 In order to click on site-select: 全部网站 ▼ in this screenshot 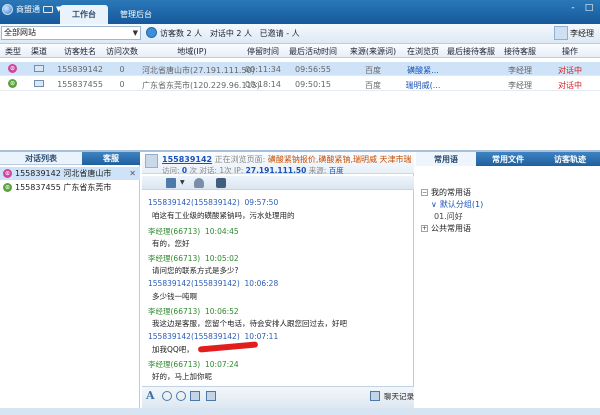, I will do `click(71, 33)`.